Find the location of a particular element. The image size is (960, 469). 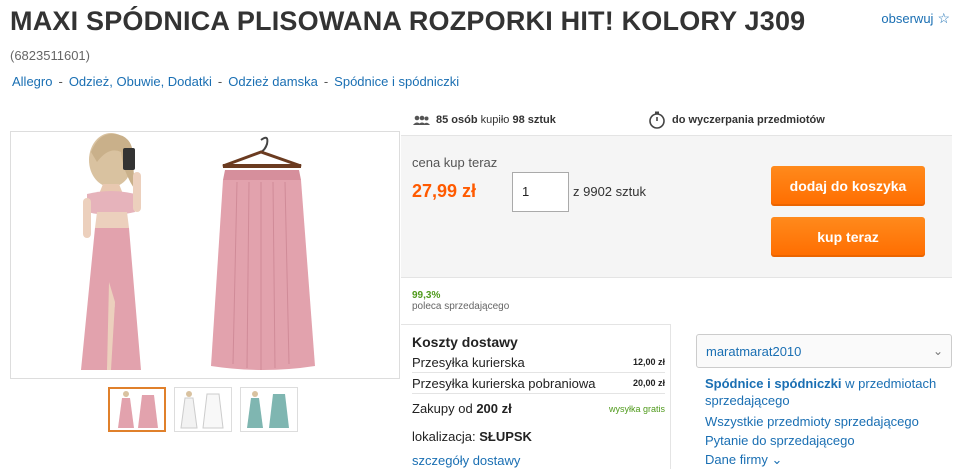

location: lokalizacja: SŁUPSK is located at coordinates (472, 436).